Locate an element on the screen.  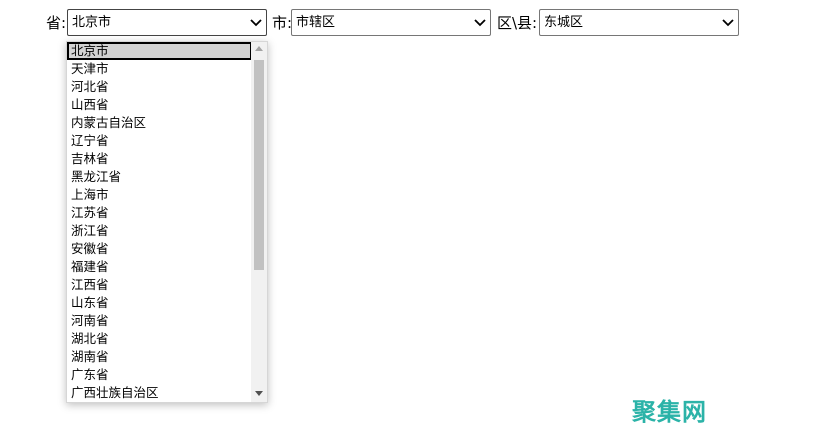
province-option: 黑龙江省 is located at coordinates (159, 177).